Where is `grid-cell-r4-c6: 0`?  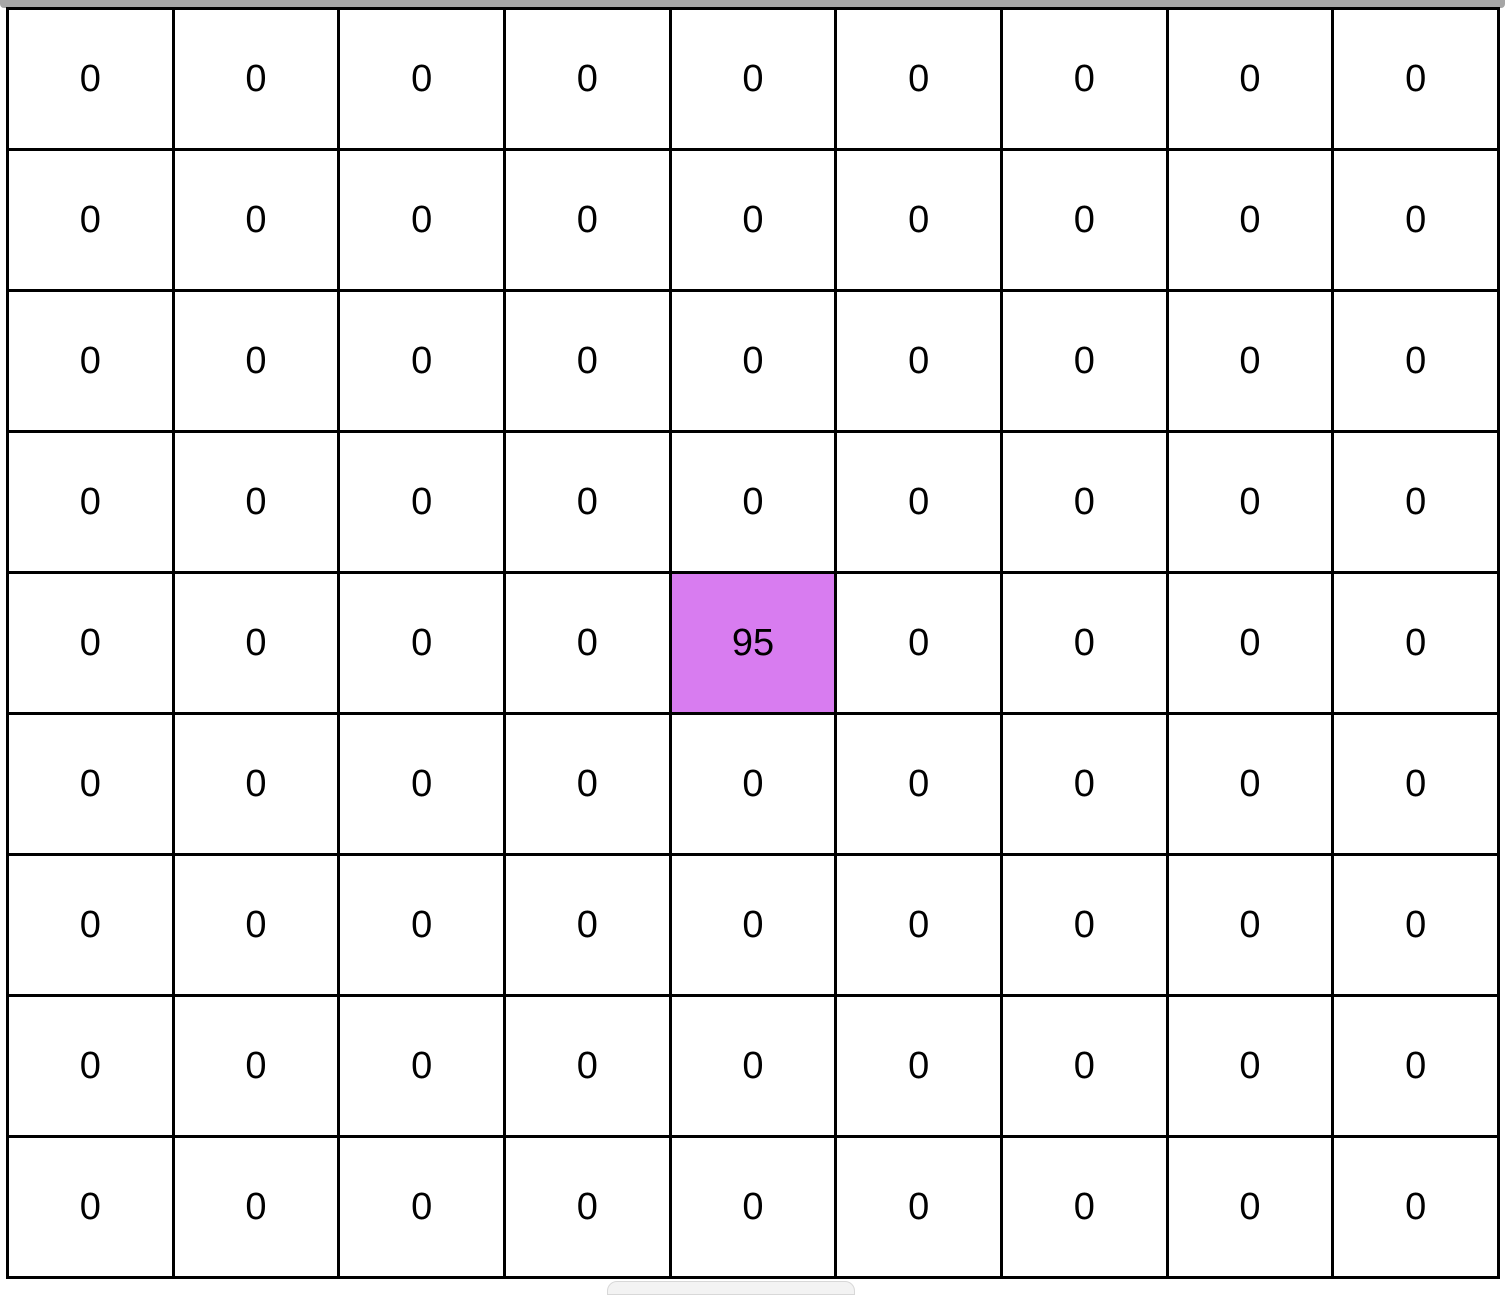 grid-cell-r4-c6: 0 is located at coordinates (1084, 643).